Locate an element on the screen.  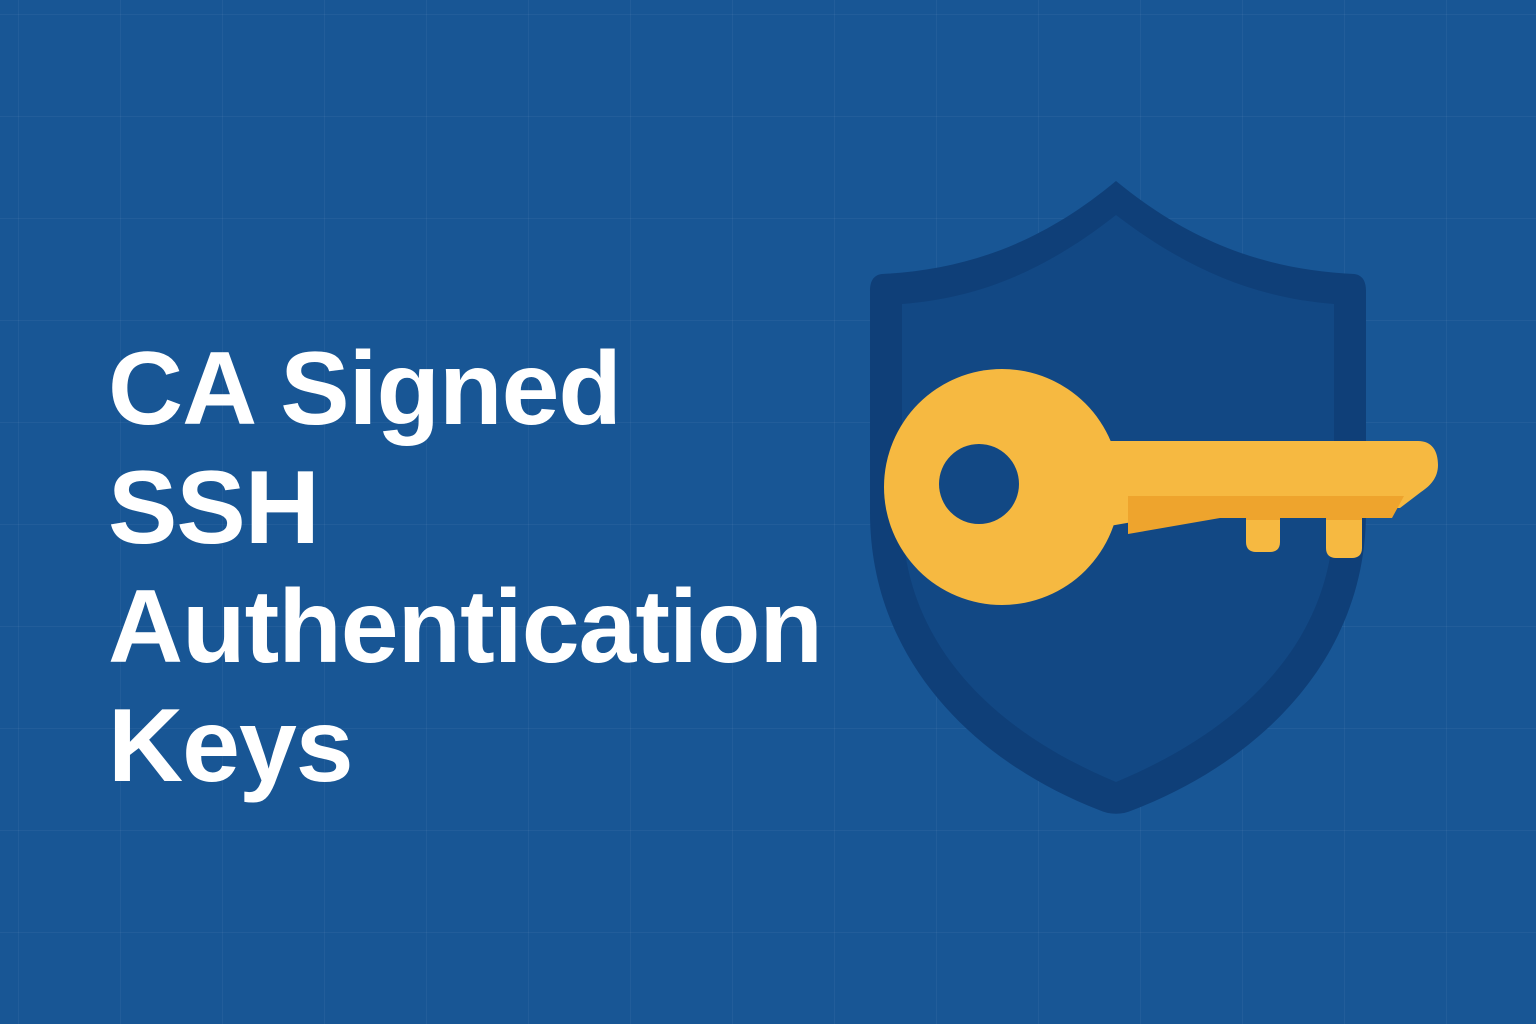
title-line-3: Authentication is located at coordinates (465, 627).